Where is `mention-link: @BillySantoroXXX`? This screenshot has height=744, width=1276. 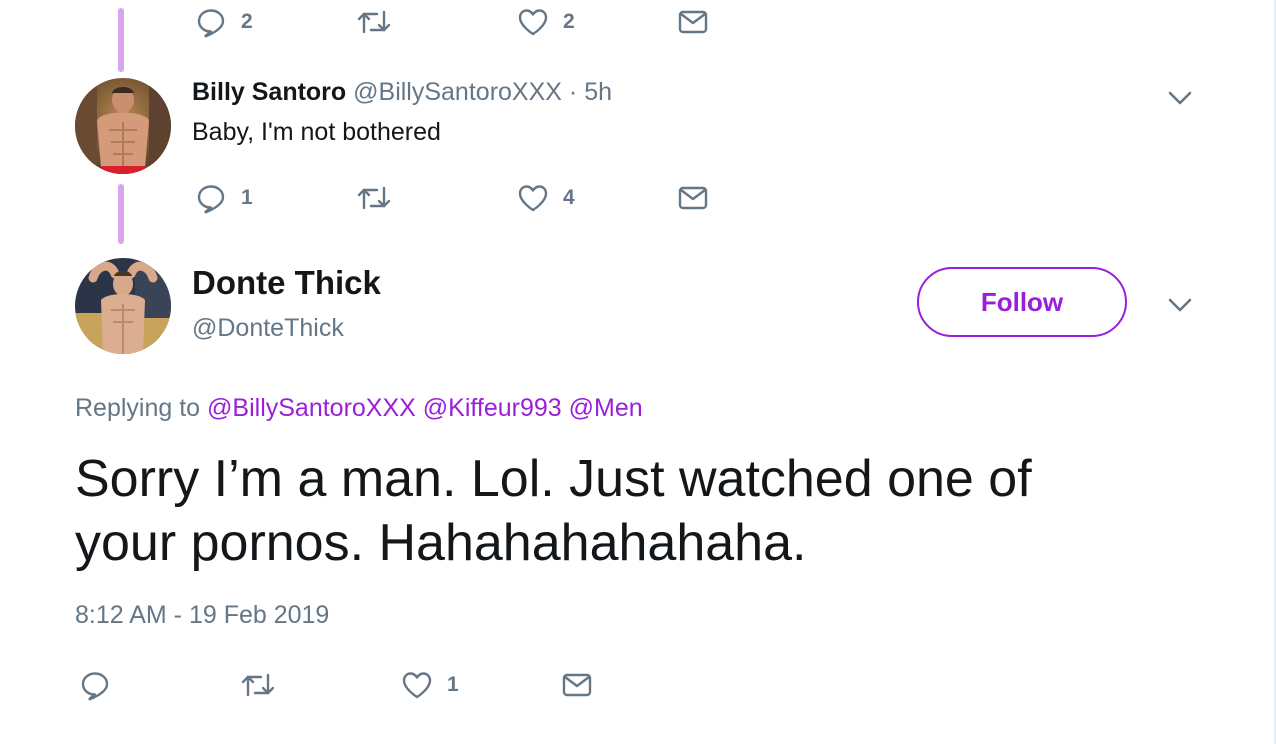 mention-link: @BillySantoroXXX is located at coordinates (311, 408).